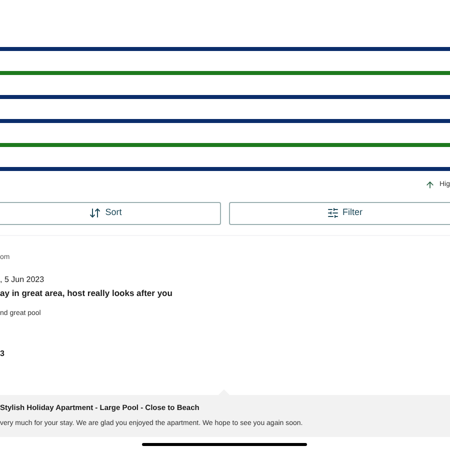 Image resolution: width=450 pixels, height=450 pixels. Describe the element at coordinates (87, 293) in the screenshot. I see `review-title: ay in great area, host really looks after you` at that location.